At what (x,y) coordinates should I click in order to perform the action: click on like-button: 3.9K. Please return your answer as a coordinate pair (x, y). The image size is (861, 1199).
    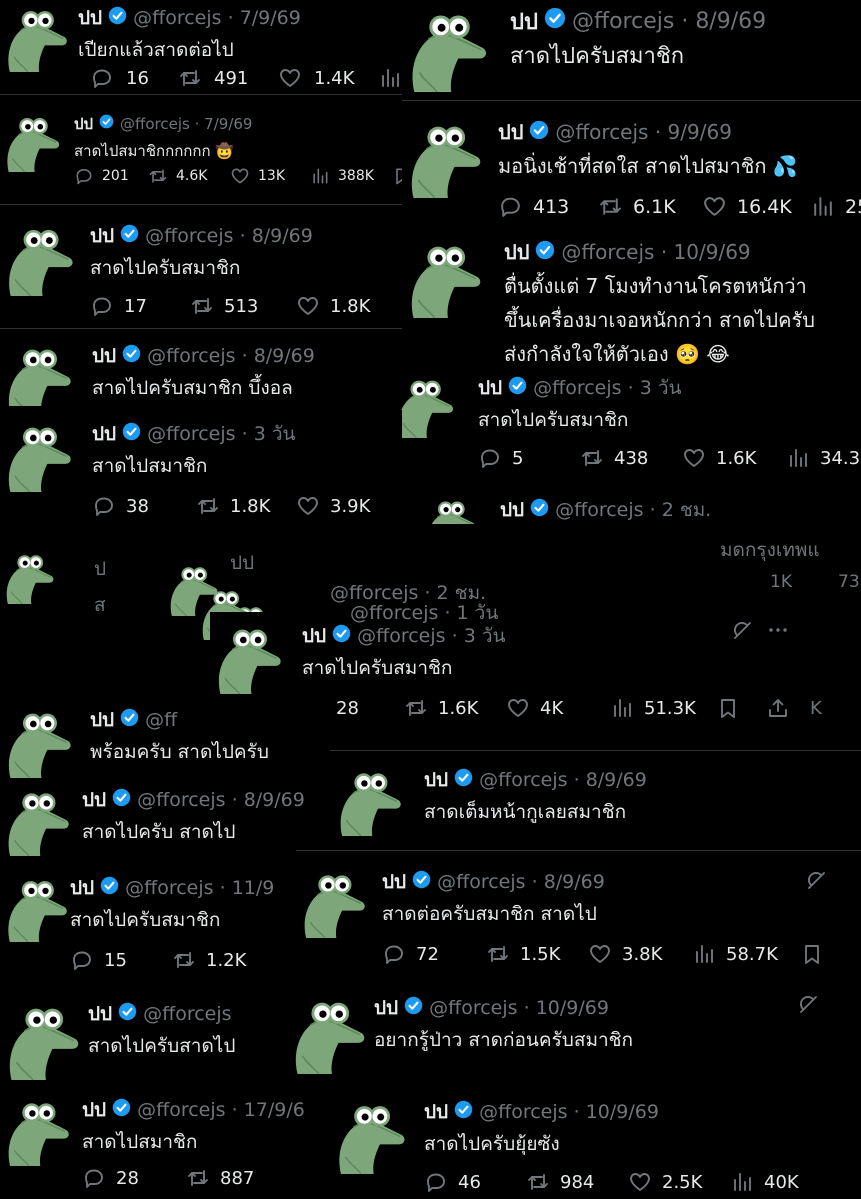
    Looking at the image, I should click on (333, 506).